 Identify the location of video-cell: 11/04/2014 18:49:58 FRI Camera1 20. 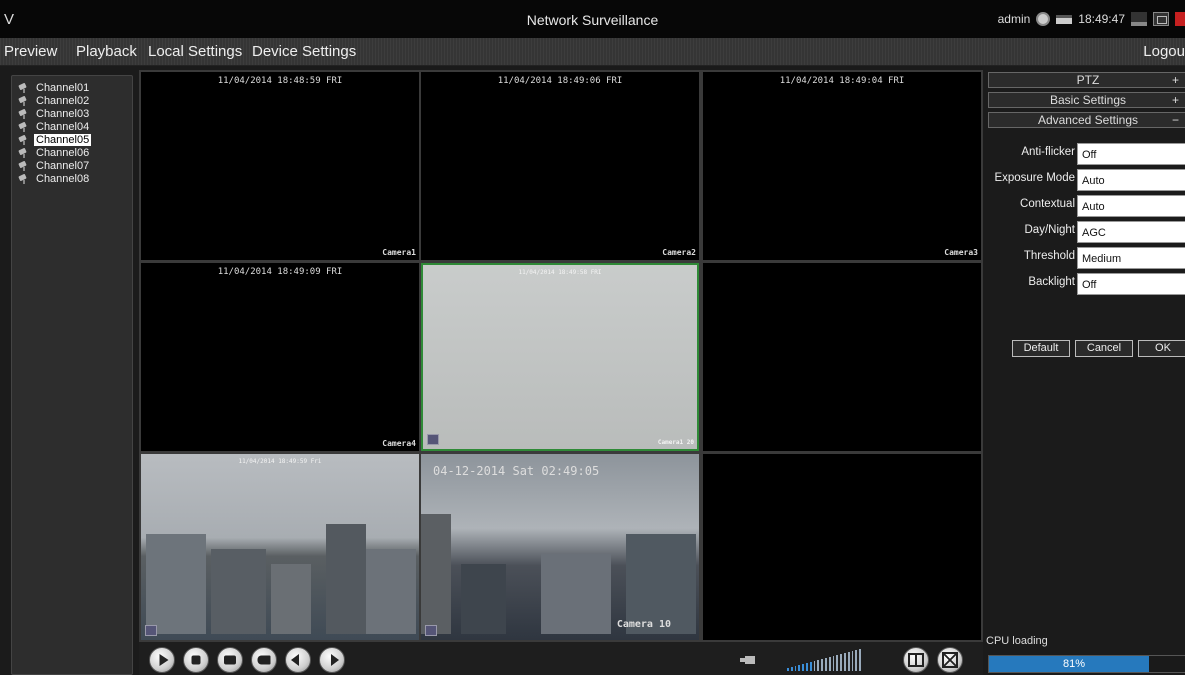
(560, 357).